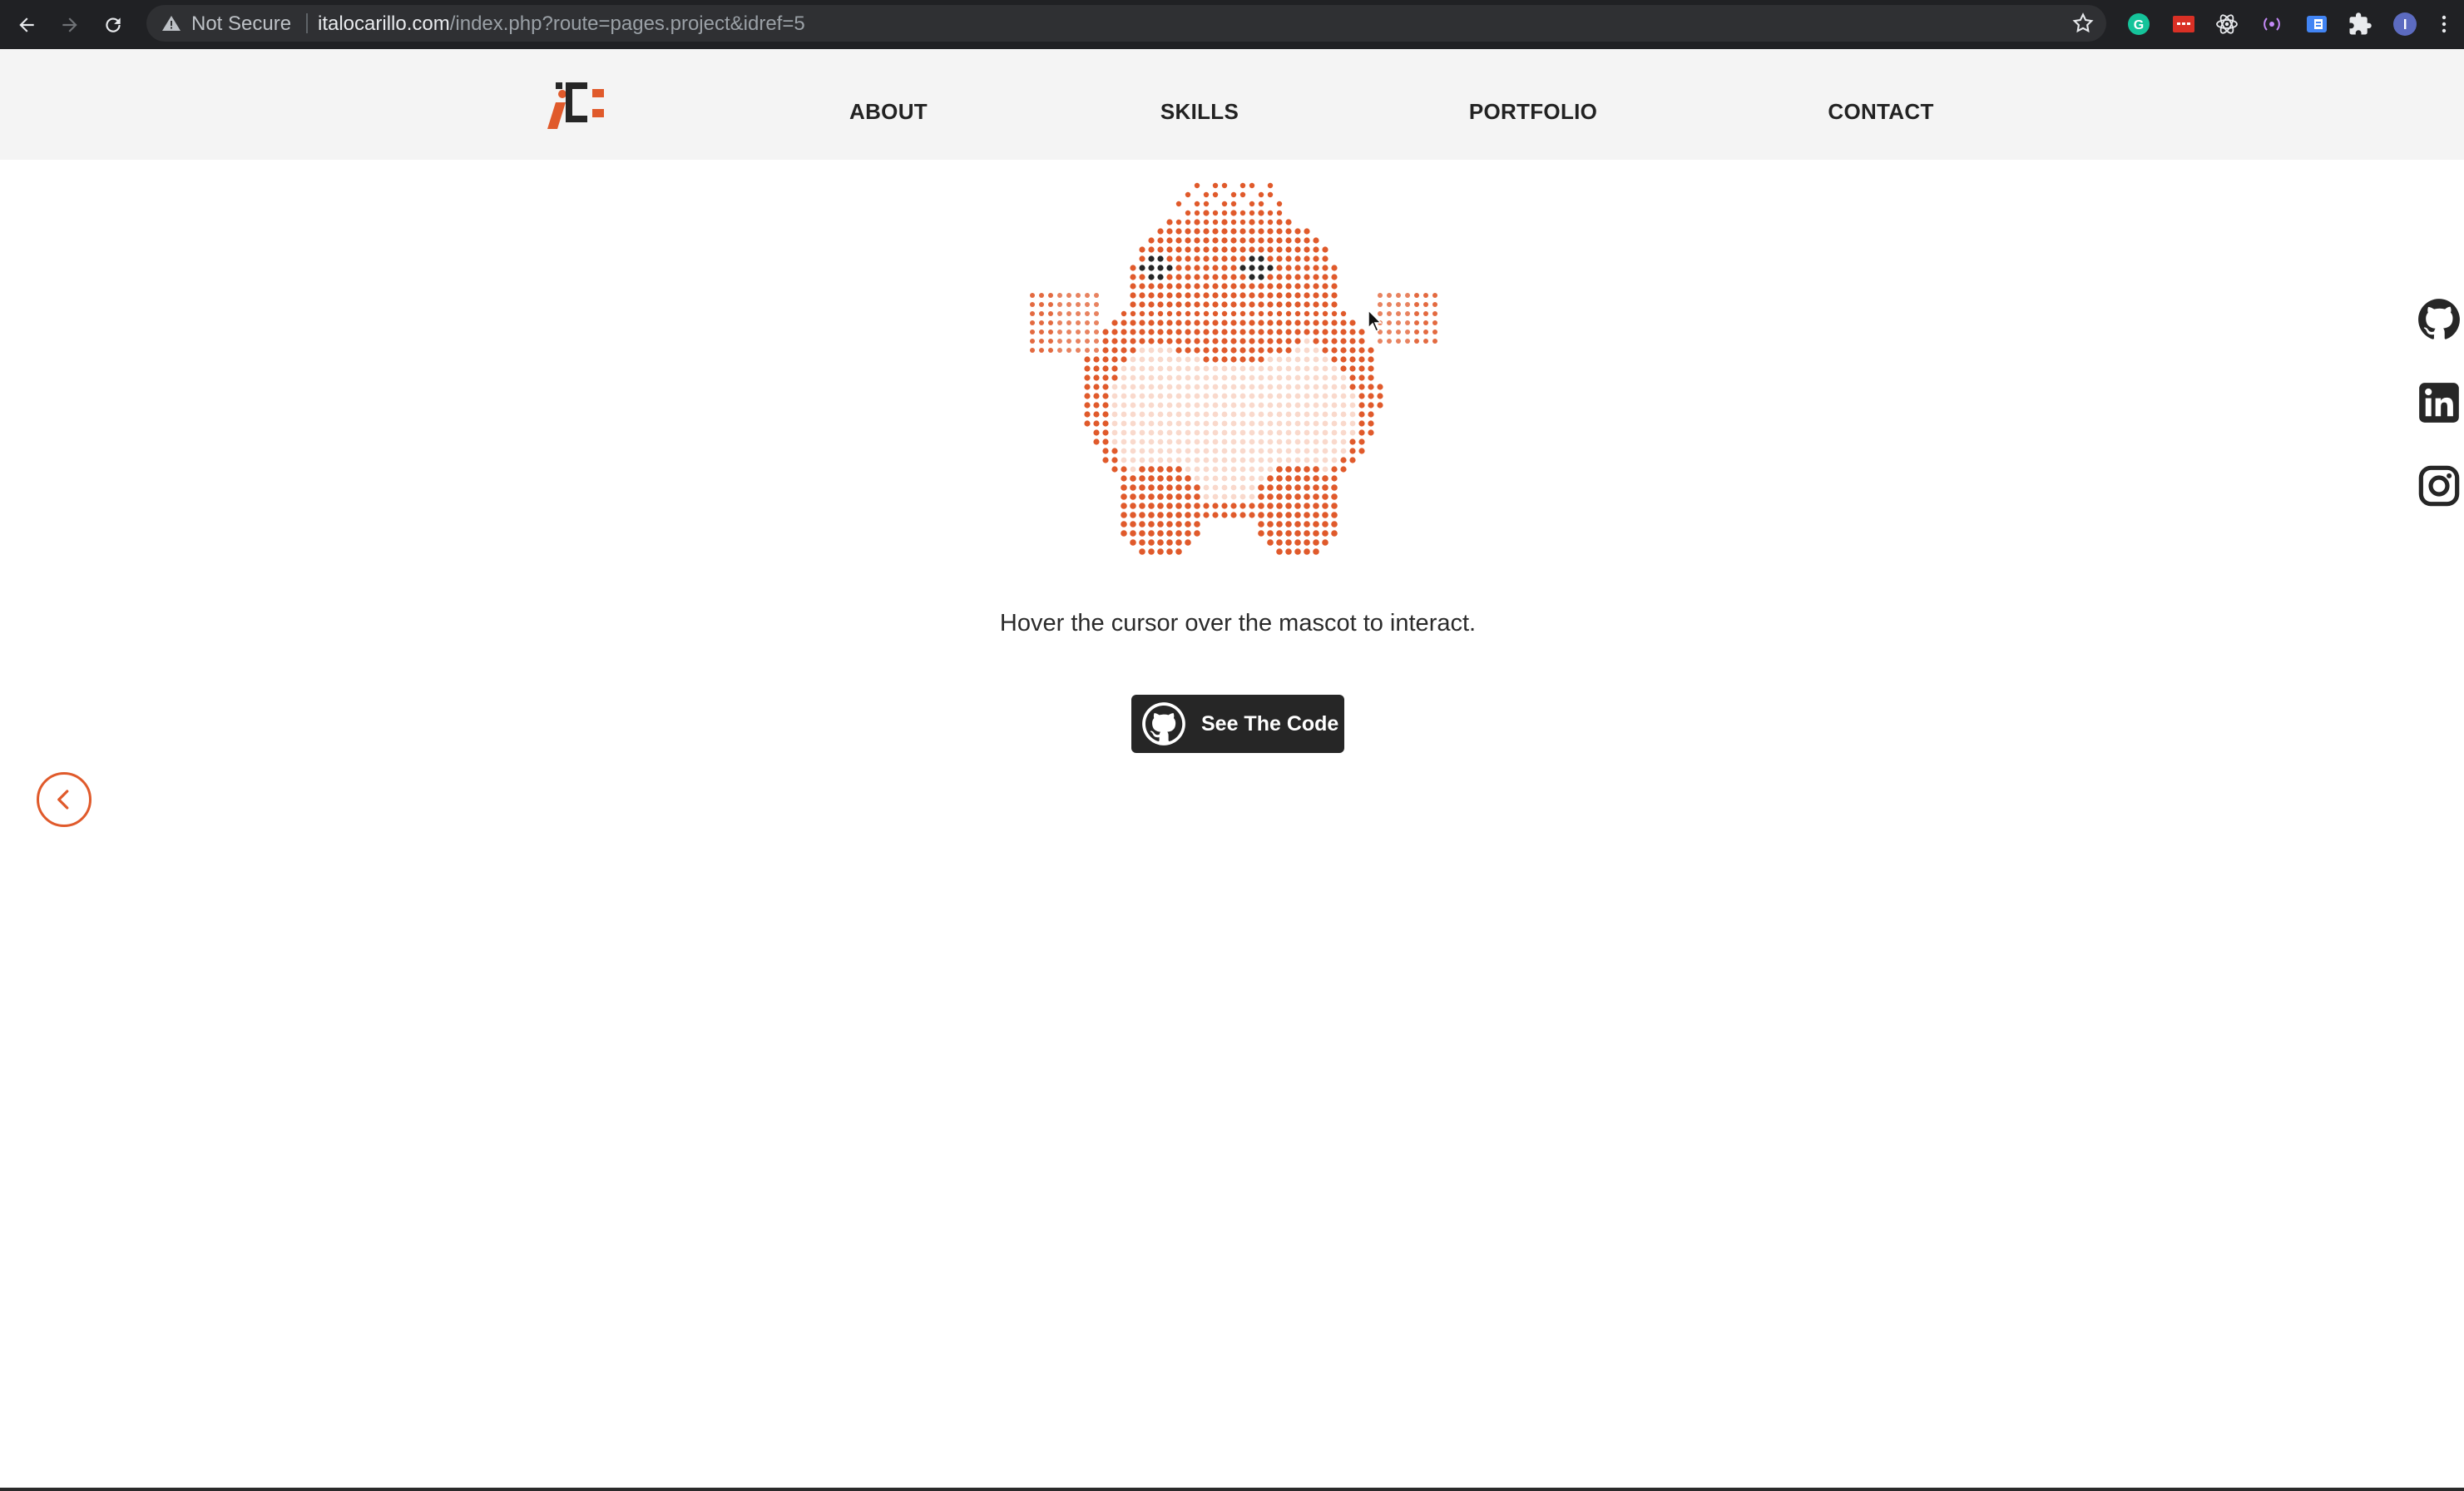  I want to click on linkedin-icon, so click(2439, 402).